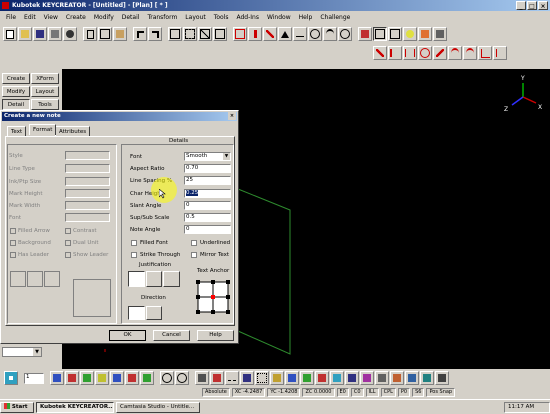 This screenshot has height=414, width=550. Describe the element at coordinates (352, 378) in the screenshot. I see `select-icon` at that location.